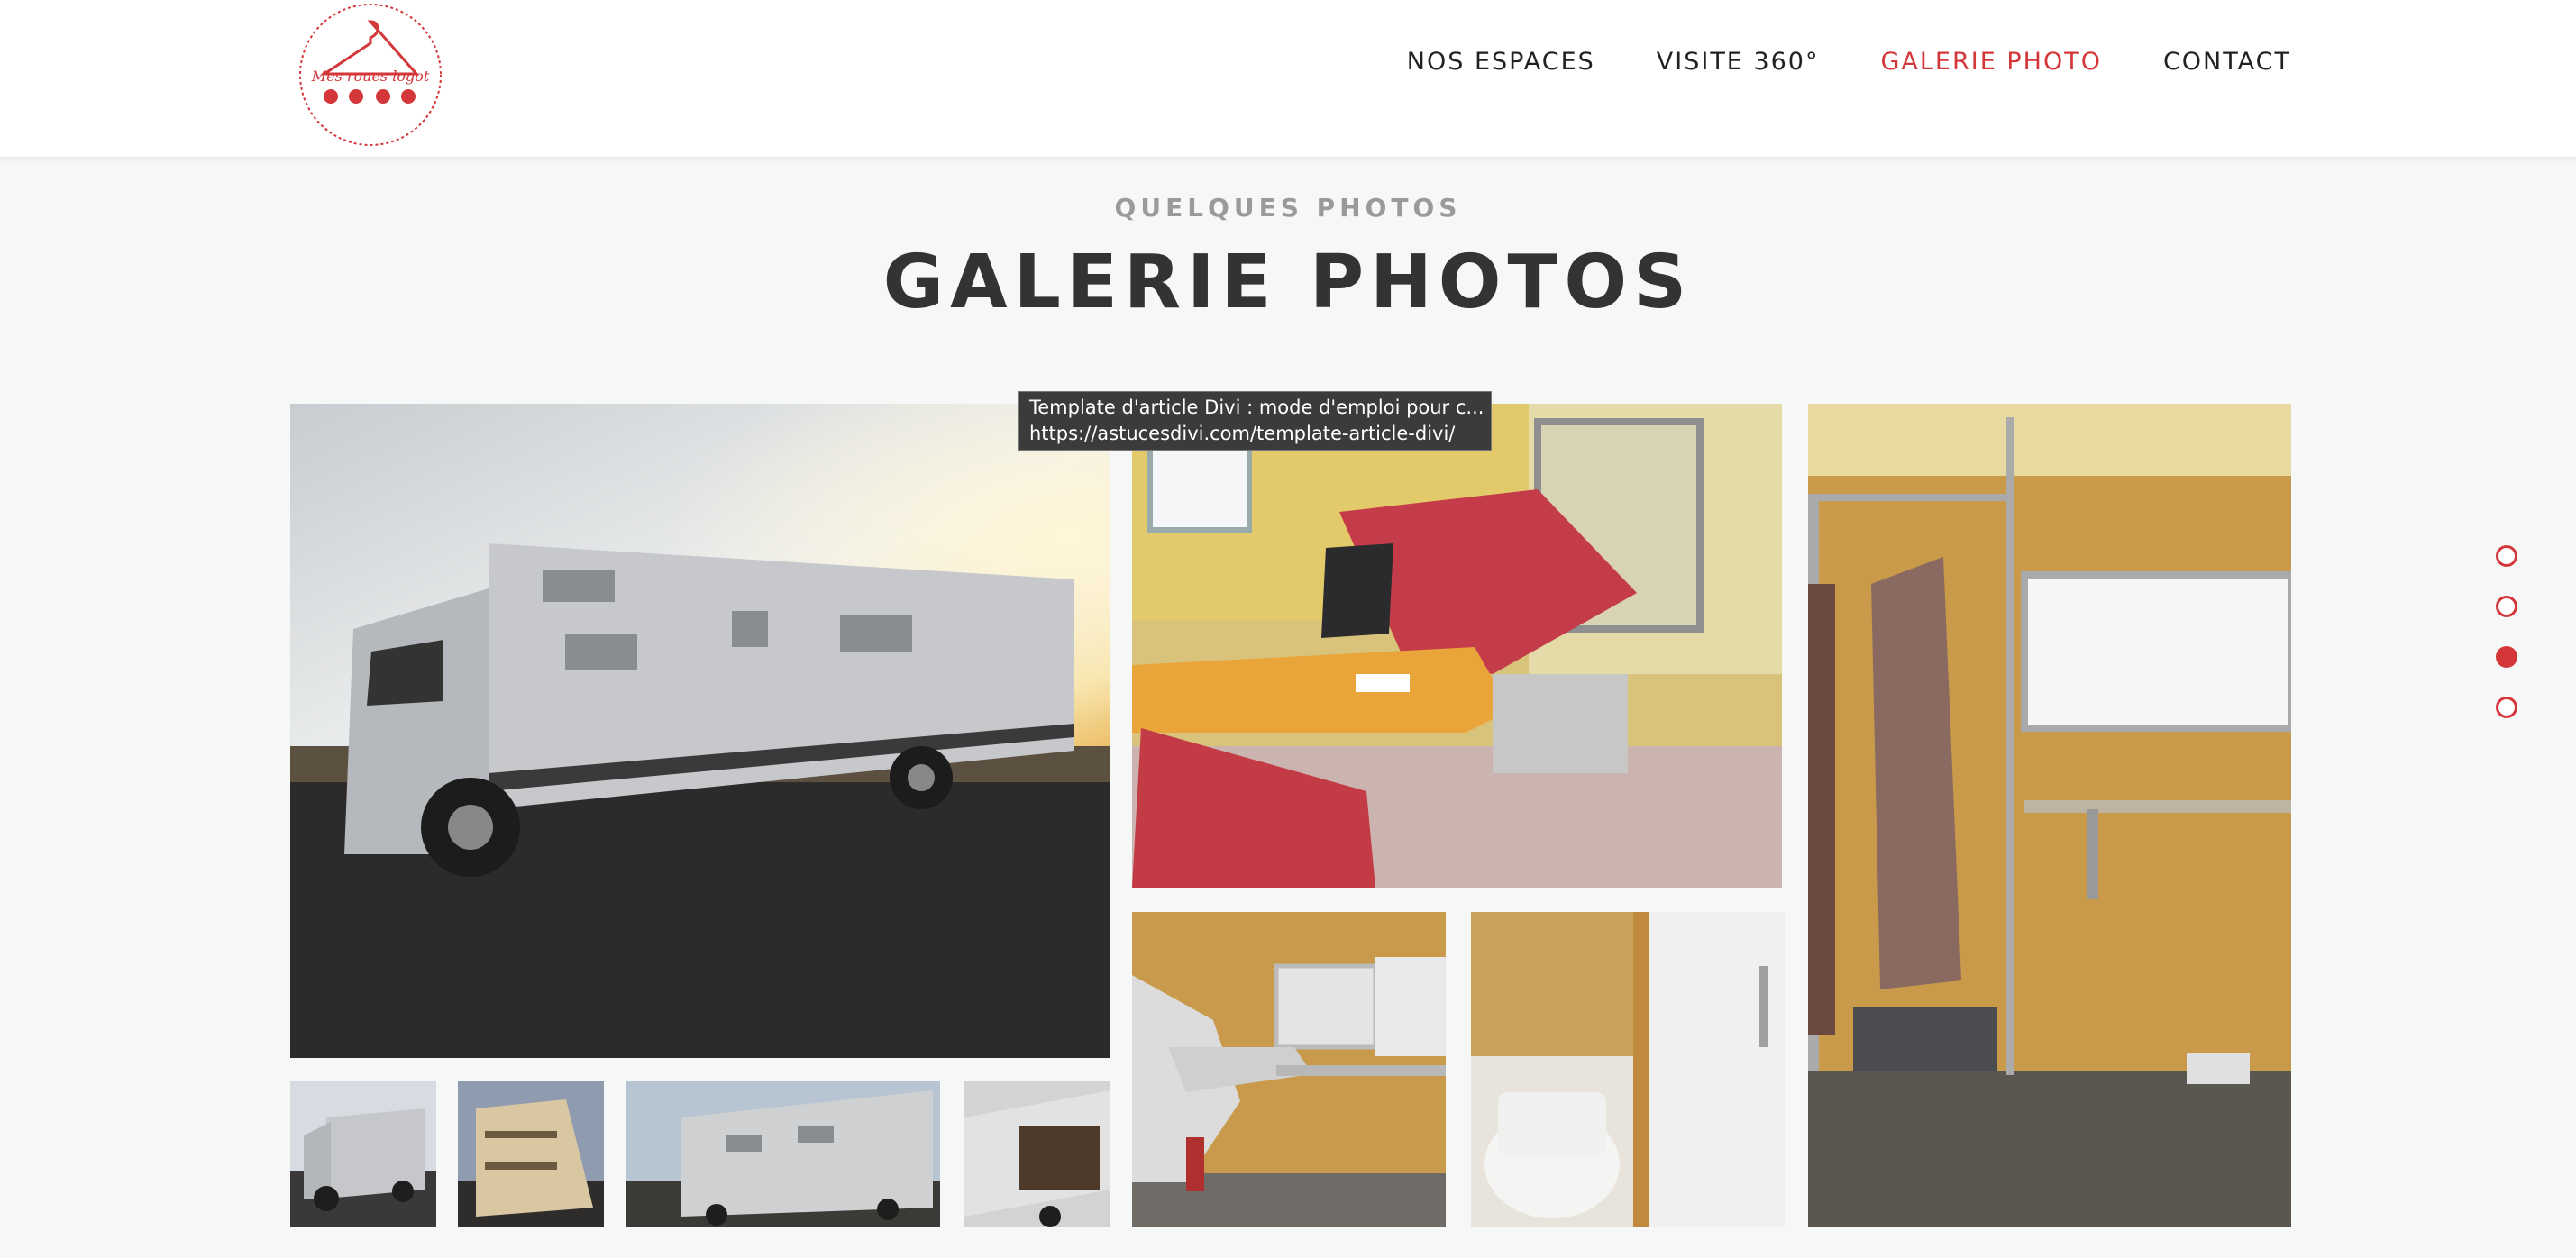  Describe the element at coordinates (1628, 1069) in the screenshot. I see `toilet-room-photo` at that location.